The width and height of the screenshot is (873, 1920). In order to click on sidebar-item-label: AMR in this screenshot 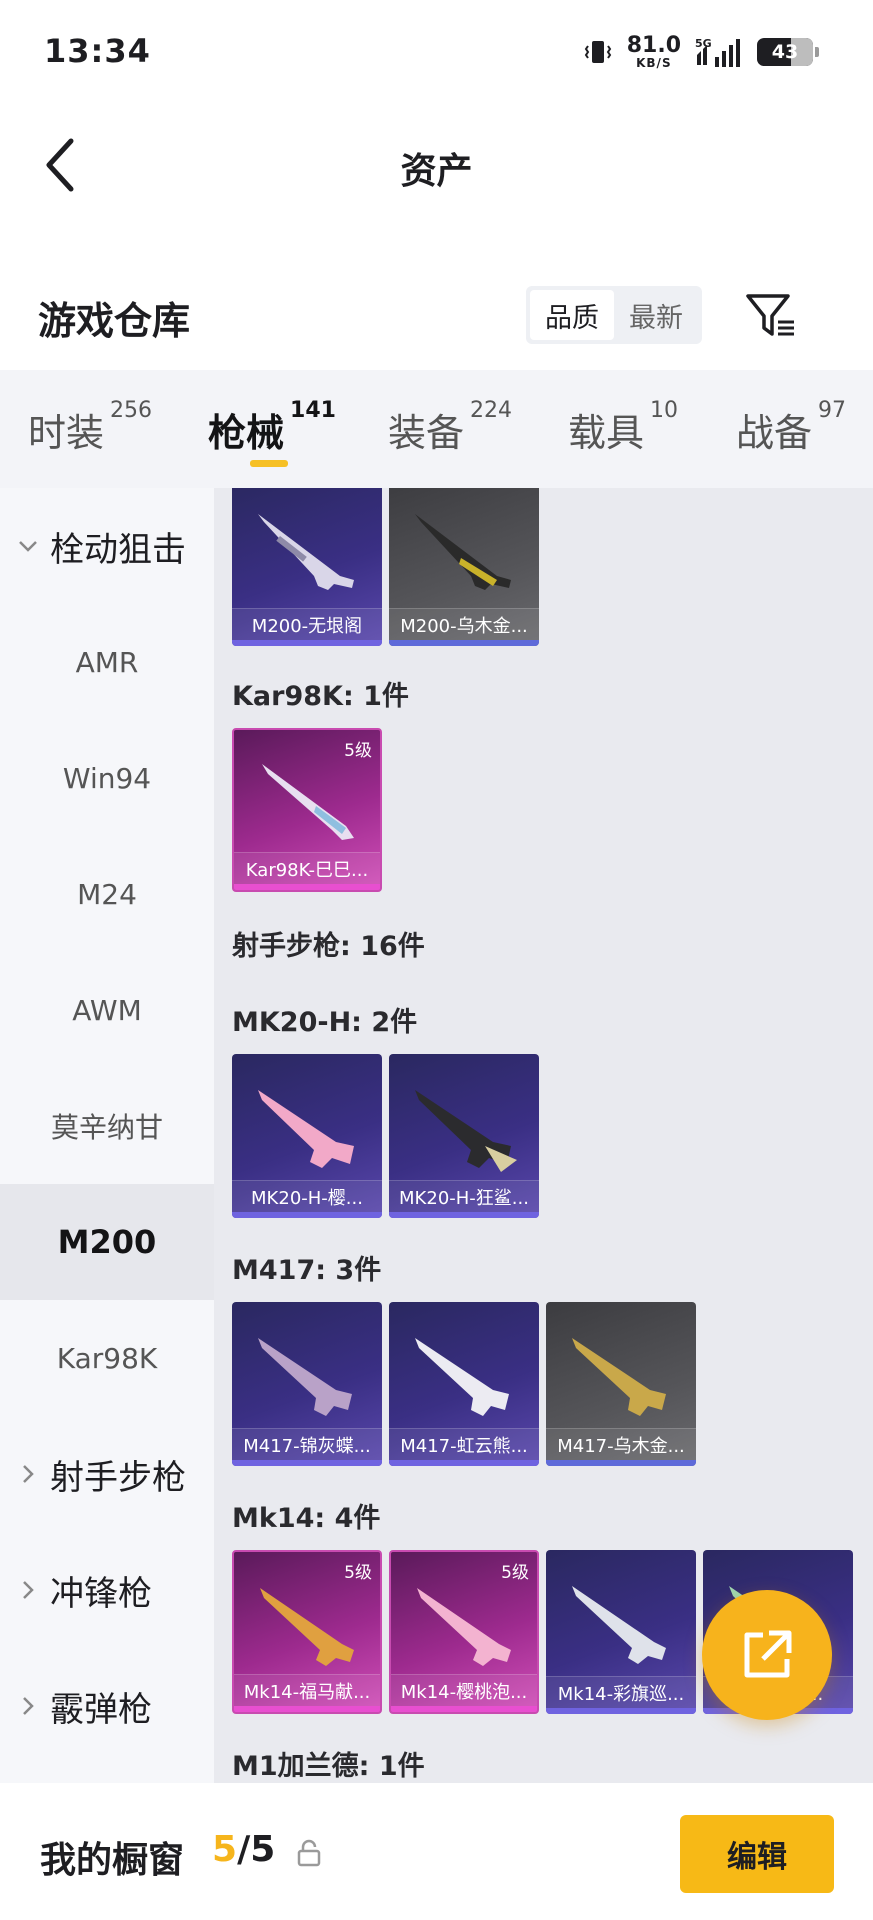, I will do `click(107, 662)`.